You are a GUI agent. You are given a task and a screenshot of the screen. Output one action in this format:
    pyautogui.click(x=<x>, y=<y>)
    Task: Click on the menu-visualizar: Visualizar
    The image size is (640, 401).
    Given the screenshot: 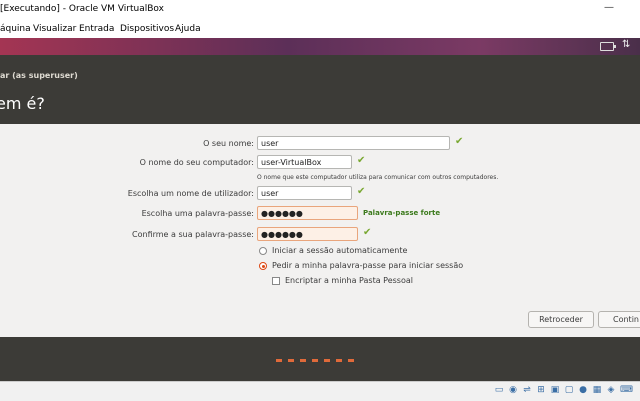 What is the action you would take?
    pyautogui.click(x=54, y=29)
    